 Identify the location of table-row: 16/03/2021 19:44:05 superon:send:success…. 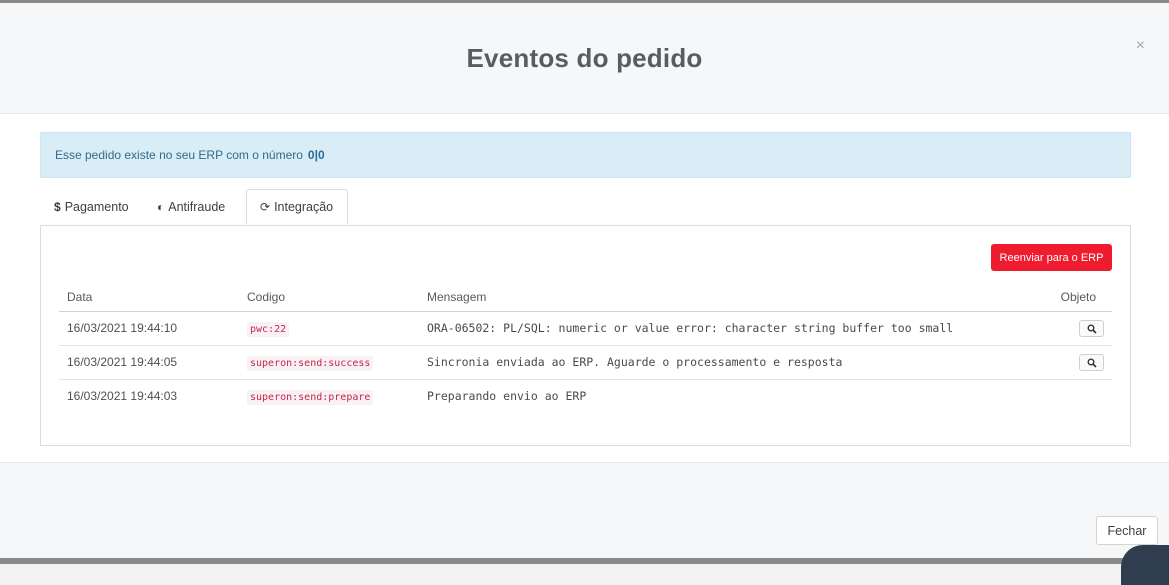
(585, 363).